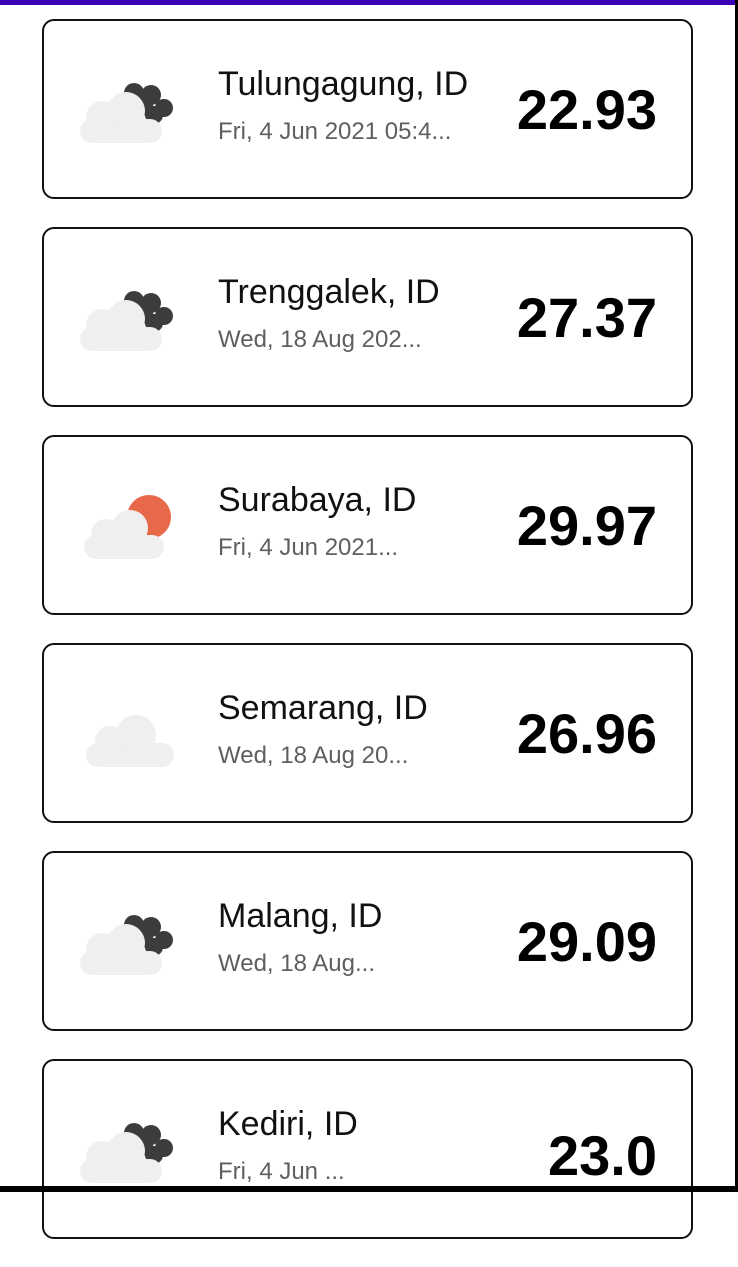 This screenshot has width=738, height=1267. Describe the element at coordinates (129, 524) in the screenshot. I see `partly-sunny-icon` at that location.